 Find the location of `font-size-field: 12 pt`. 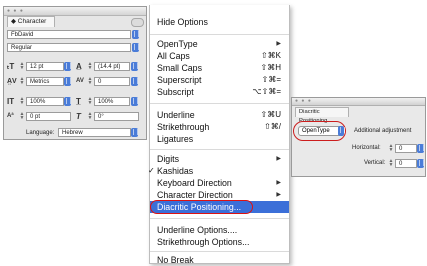

font-size-field: 12 pt is located at coordinates (45, 66).